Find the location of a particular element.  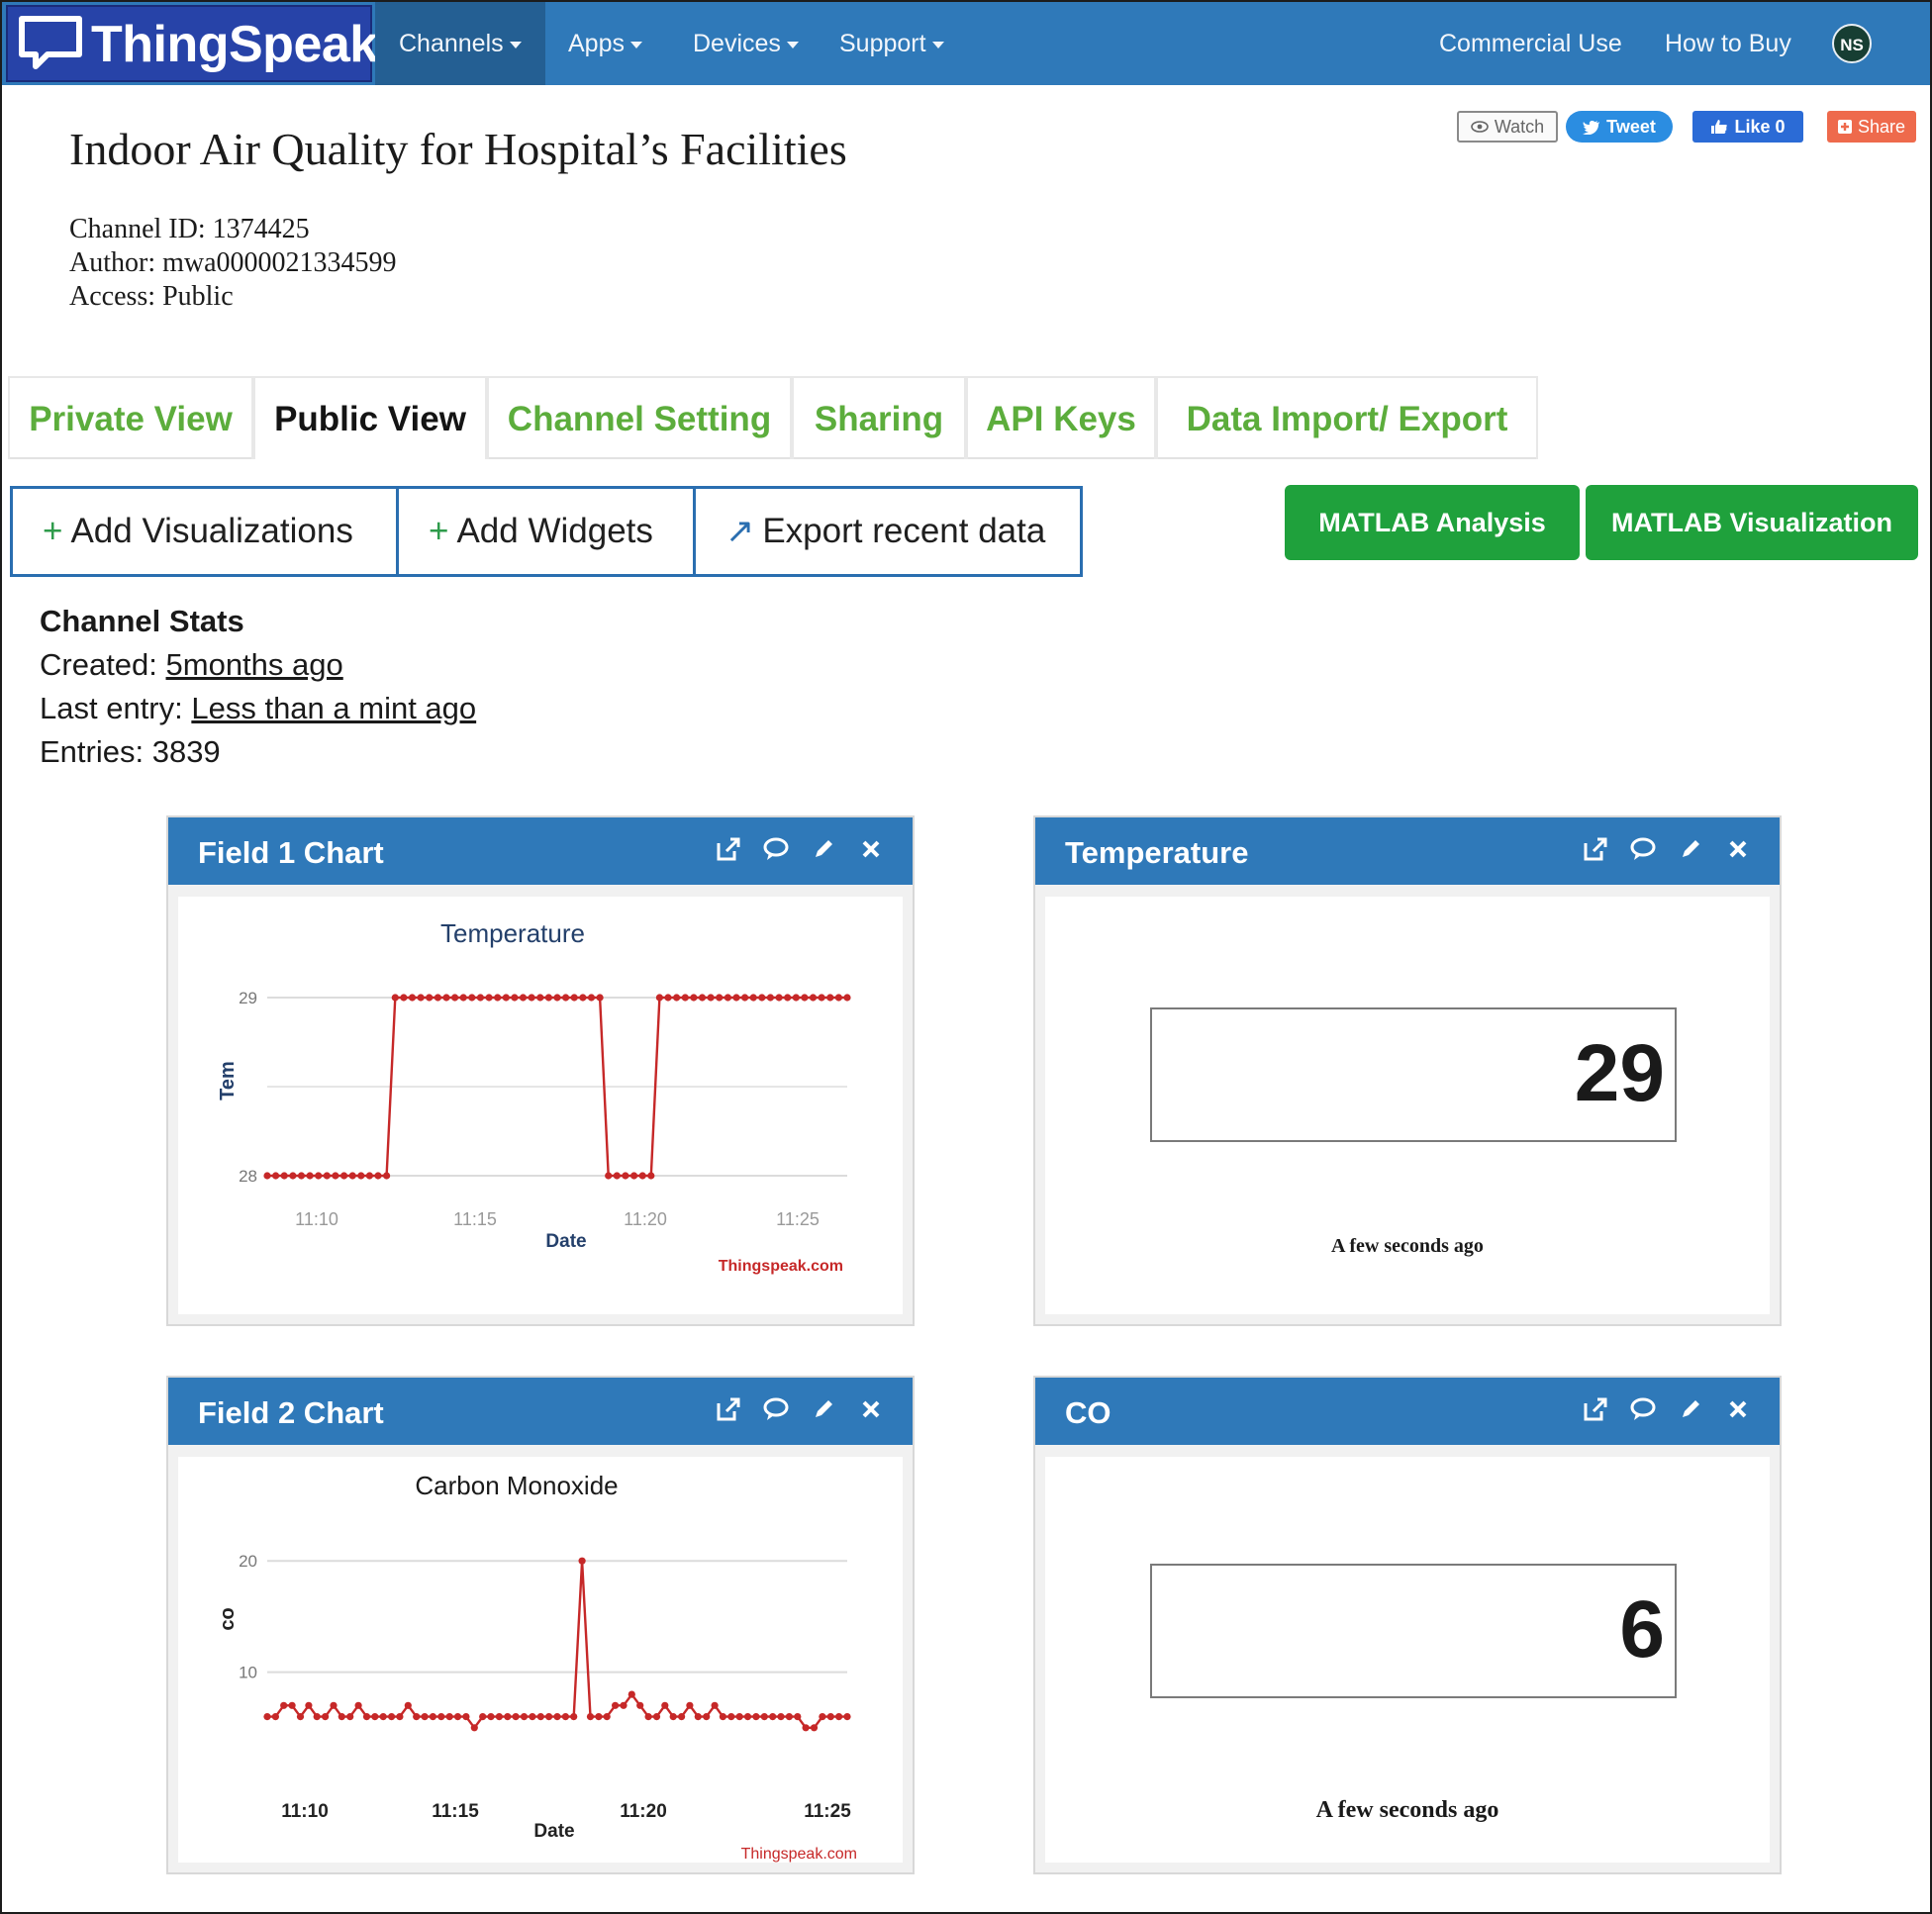

tab-data-import-export: Data Import/ Export is located at coordinates (1347, 417).